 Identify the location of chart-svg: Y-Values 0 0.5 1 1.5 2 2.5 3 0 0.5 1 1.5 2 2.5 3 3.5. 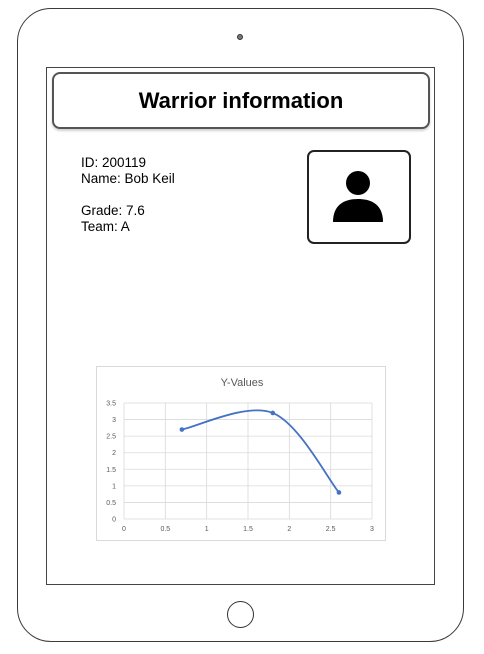
(240, 455).